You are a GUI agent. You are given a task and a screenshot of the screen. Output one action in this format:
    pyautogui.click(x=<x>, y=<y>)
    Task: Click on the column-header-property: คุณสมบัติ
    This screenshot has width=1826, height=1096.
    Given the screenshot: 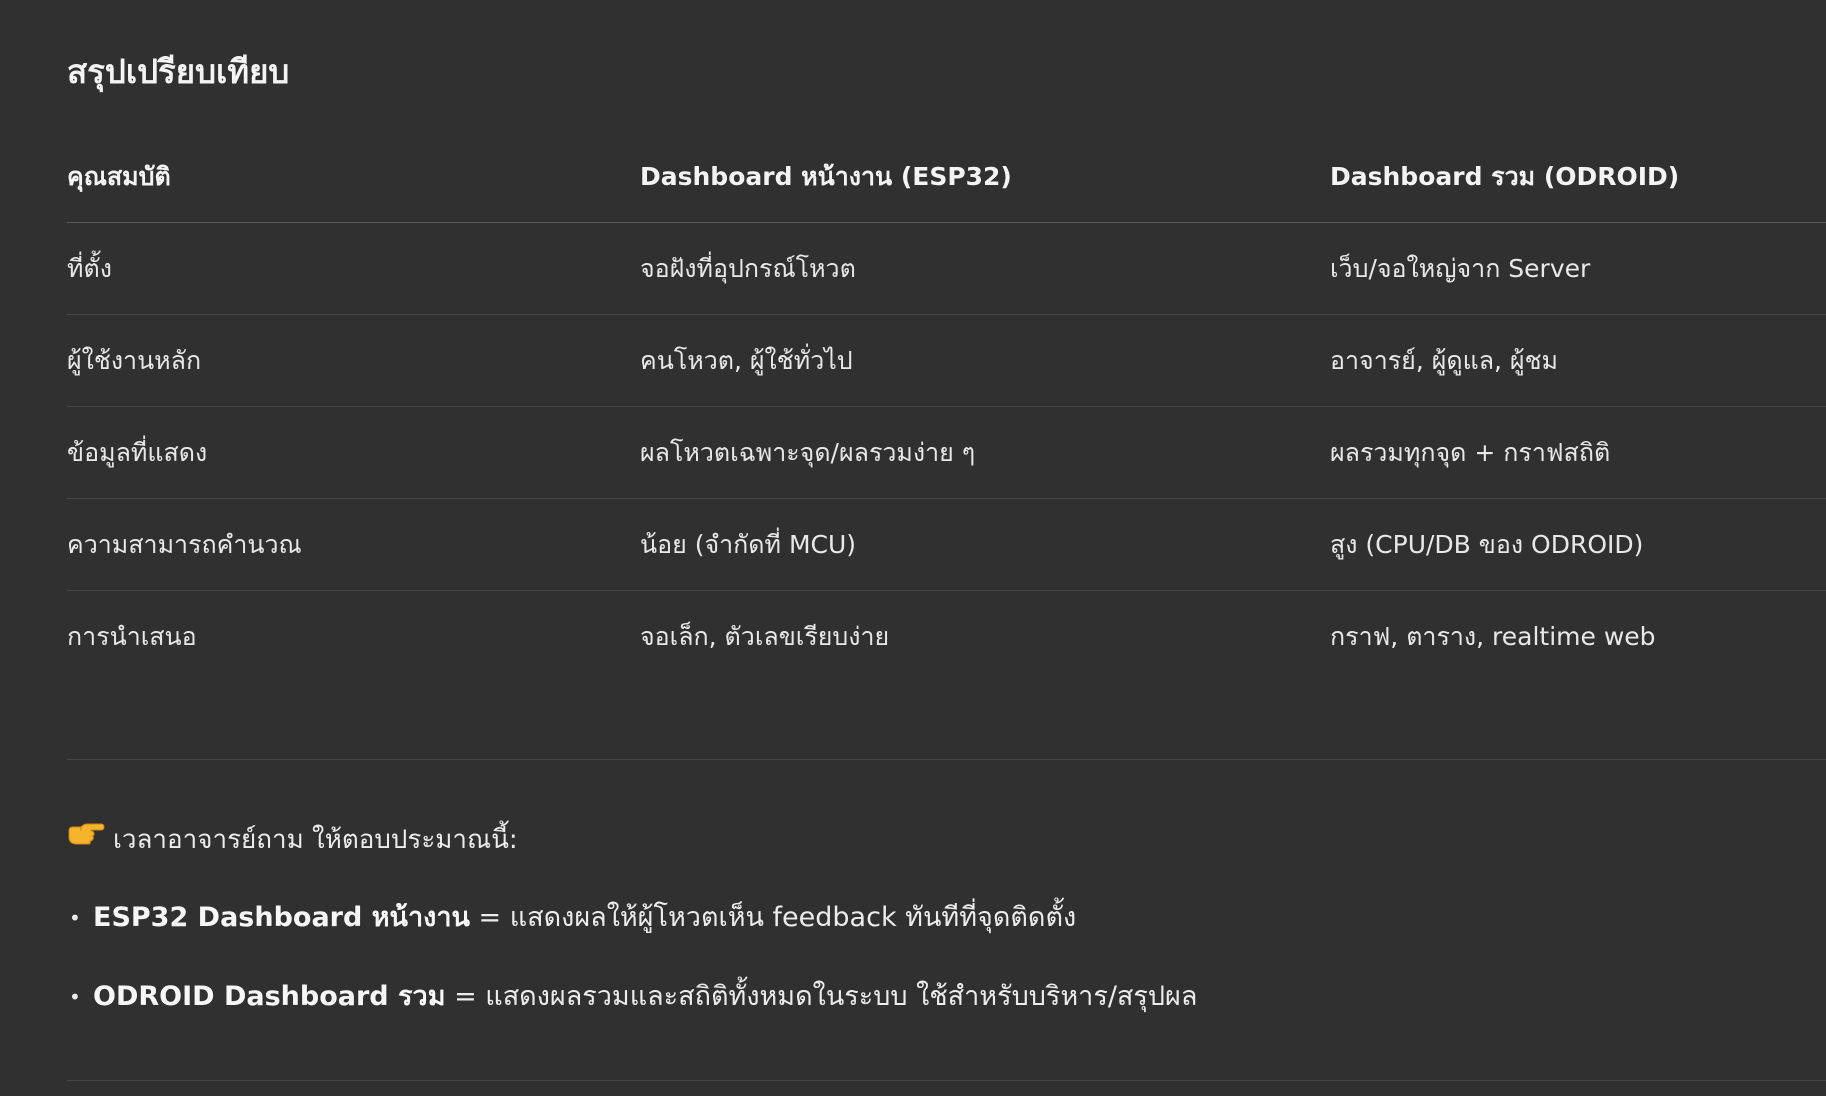 What is the action you would take?
    pyautogui.click(x=353, y=177)
    